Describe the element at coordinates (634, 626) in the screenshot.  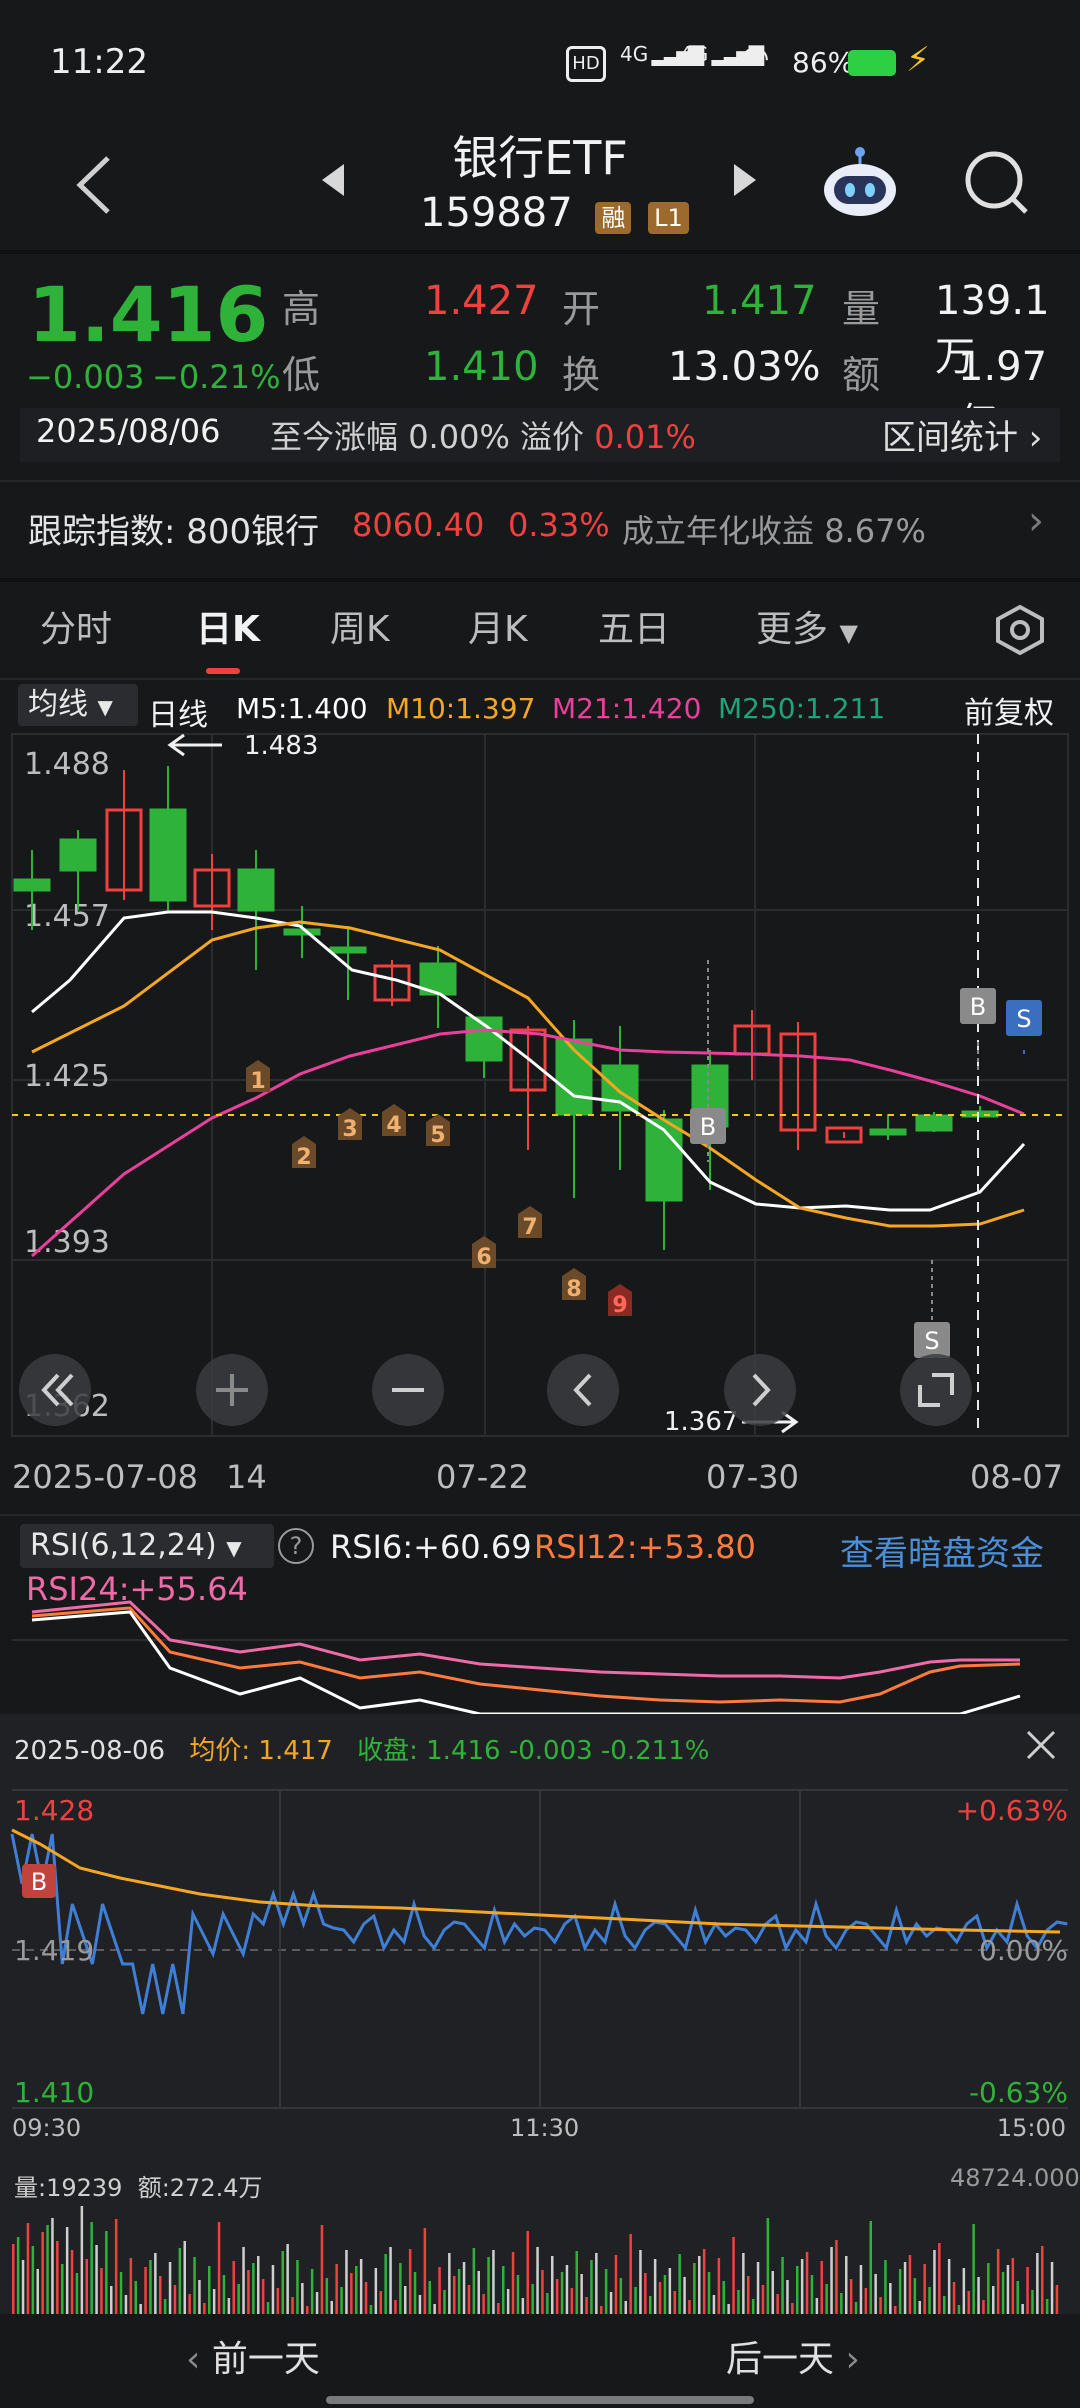
I see `tab-five-day: 五日` at that location.